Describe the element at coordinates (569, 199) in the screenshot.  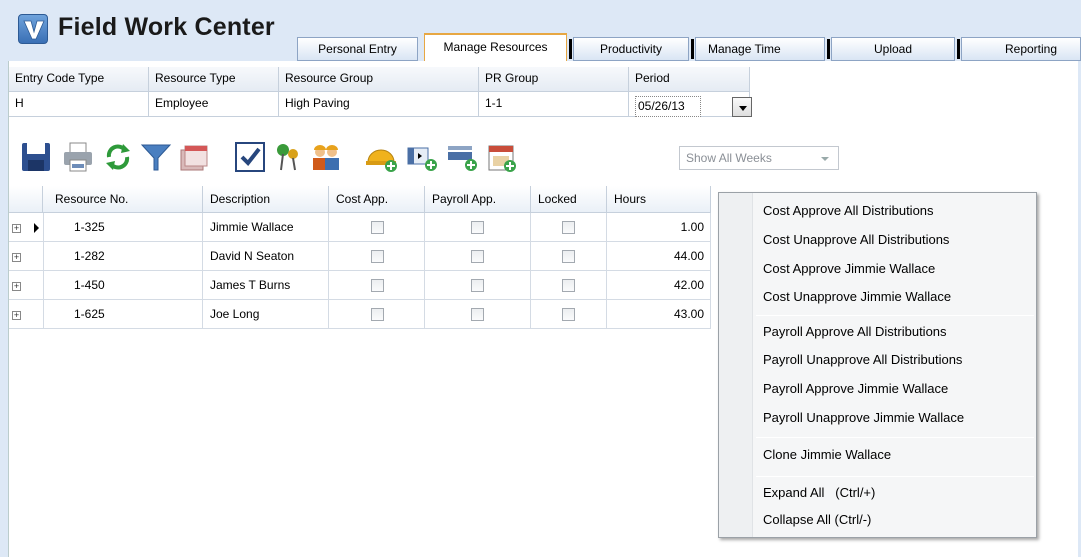
I see `table-header-locked: Locked` at that location.